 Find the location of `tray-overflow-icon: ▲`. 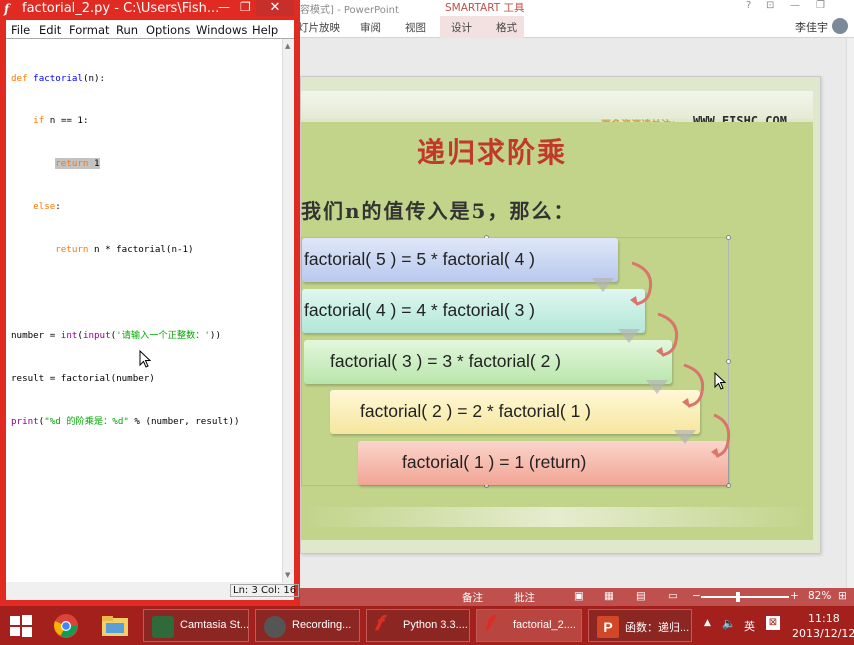

tray-overflow-icon: ▲ is located at coordinates (707, 623).